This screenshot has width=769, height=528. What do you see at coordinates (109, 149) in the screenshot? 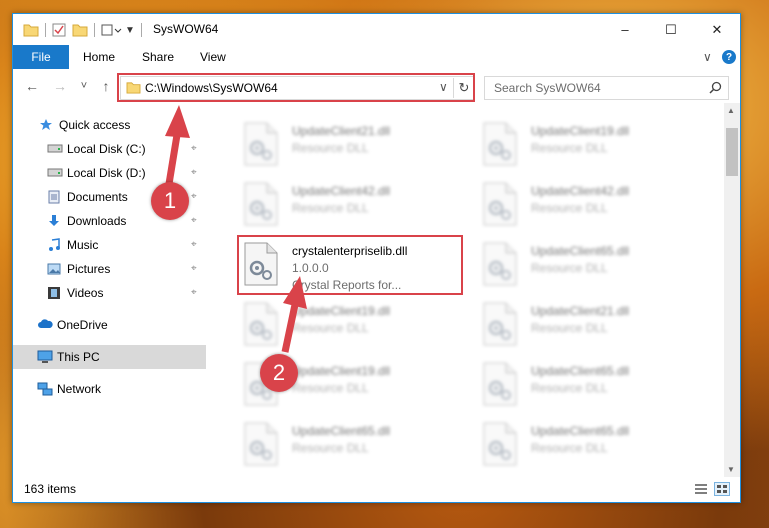
I see `sidebar-item-local-disk-c: Local Disk (C:) ⌖` at bounding box center [109, 149].